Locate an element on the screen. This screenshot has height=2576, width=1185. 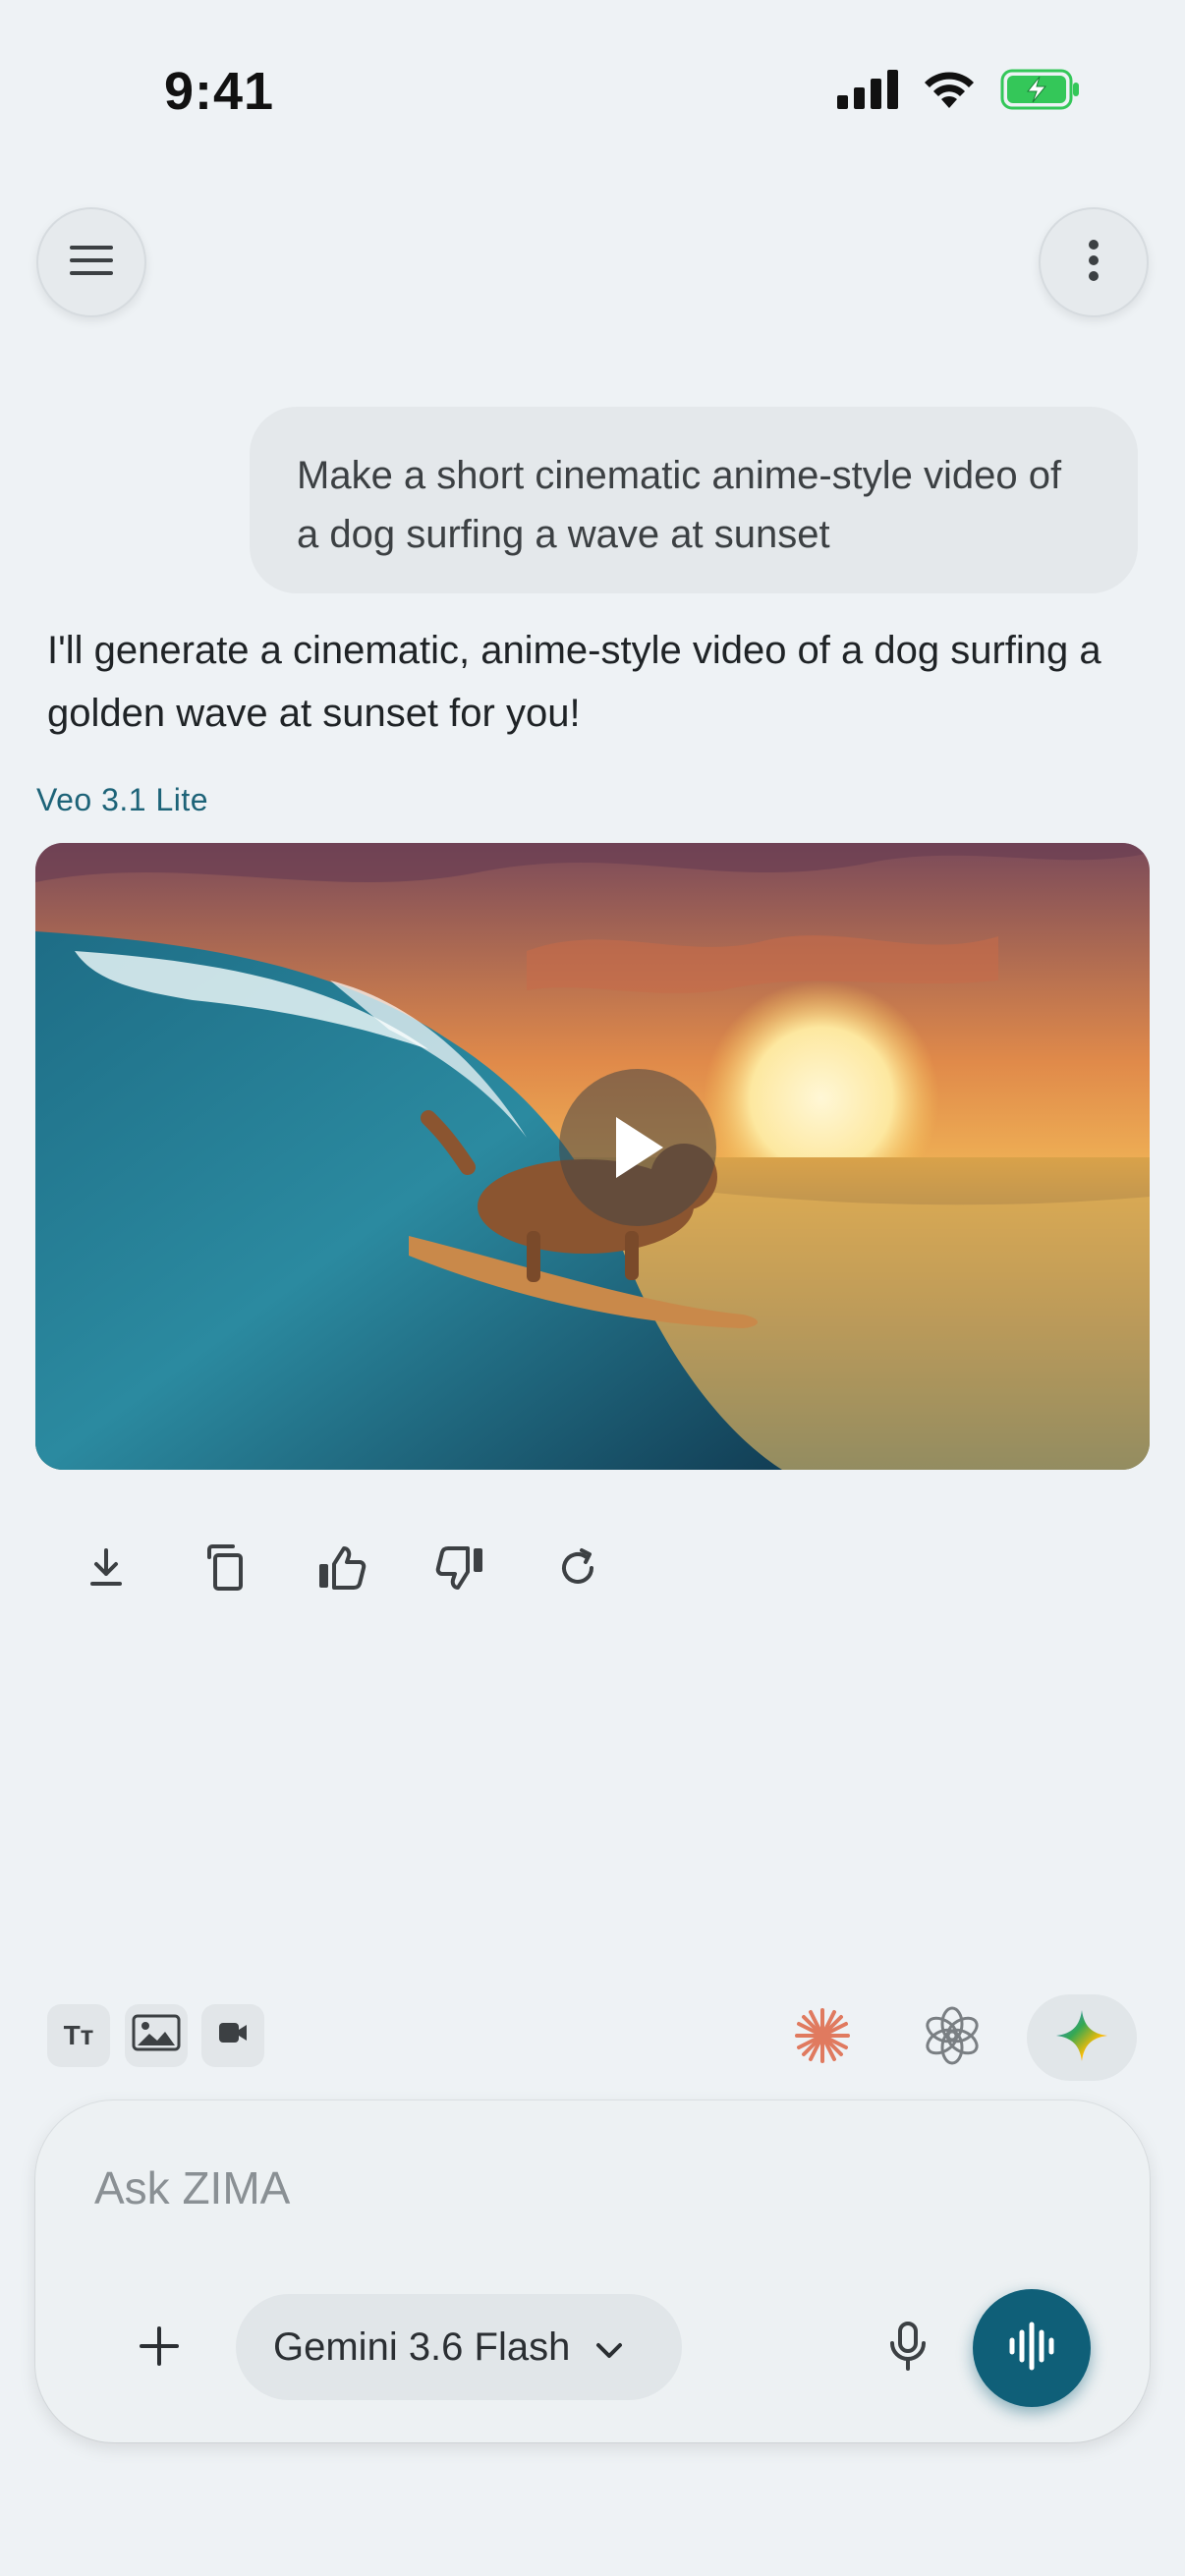
copy-button is located at coordinates (225, 1569).